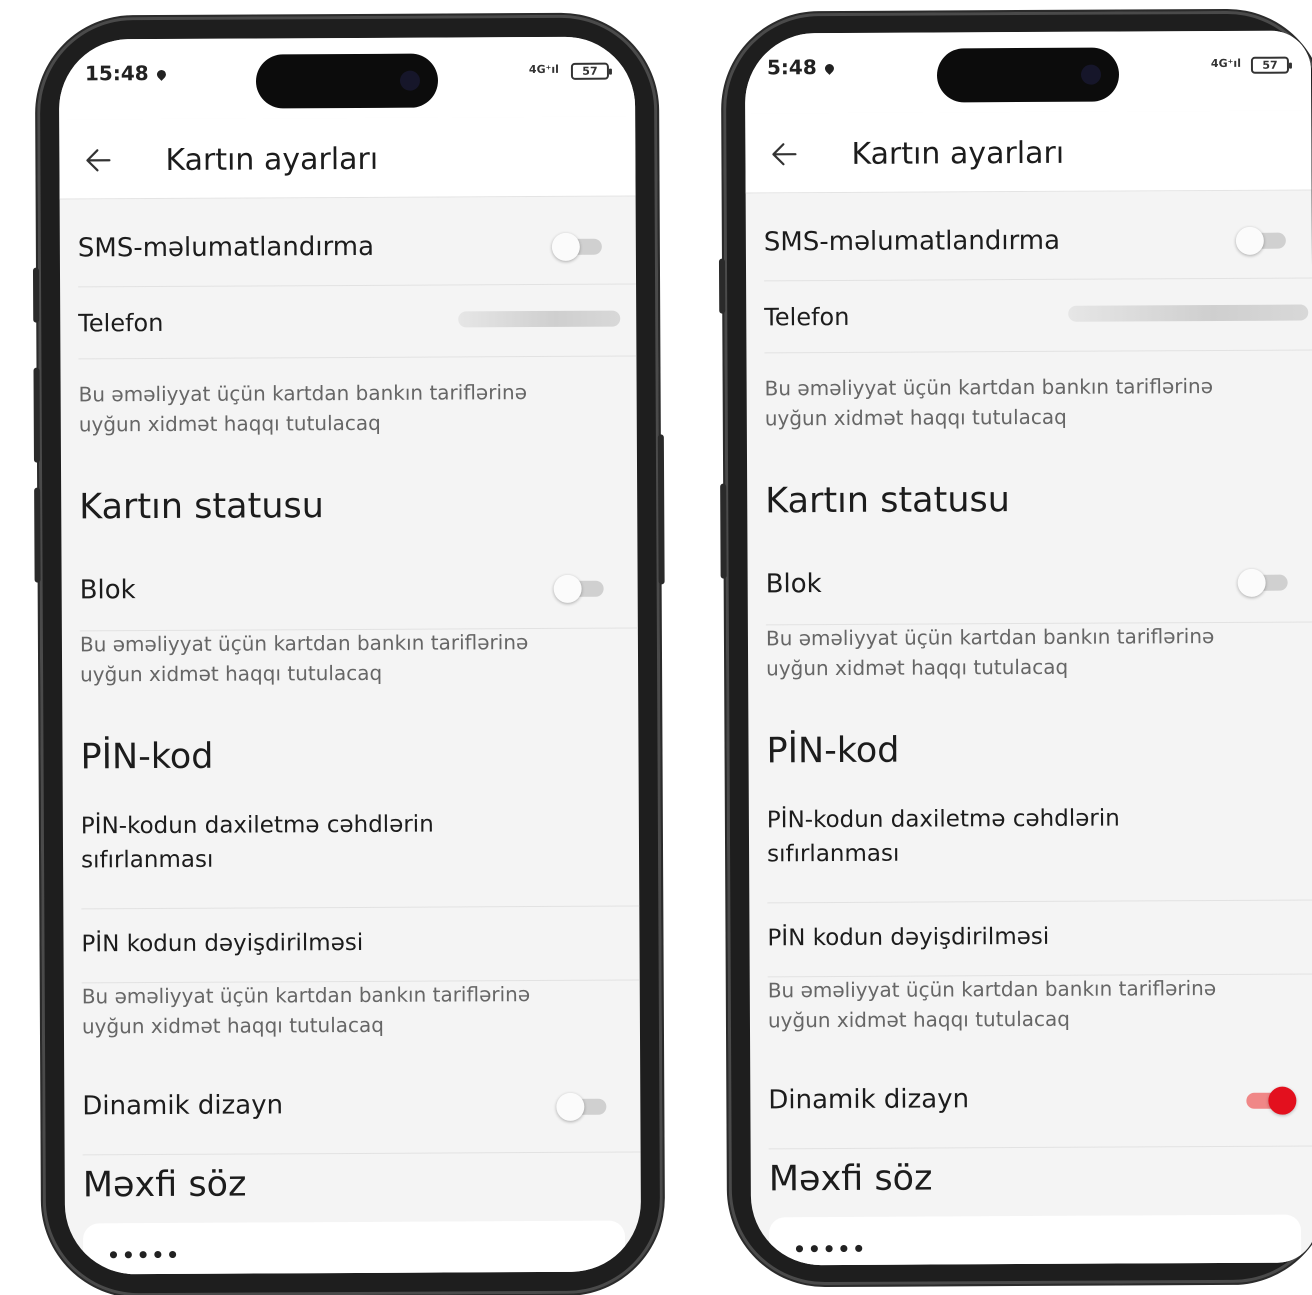  I want to click on status-time: 15:48, so click(126, 73).